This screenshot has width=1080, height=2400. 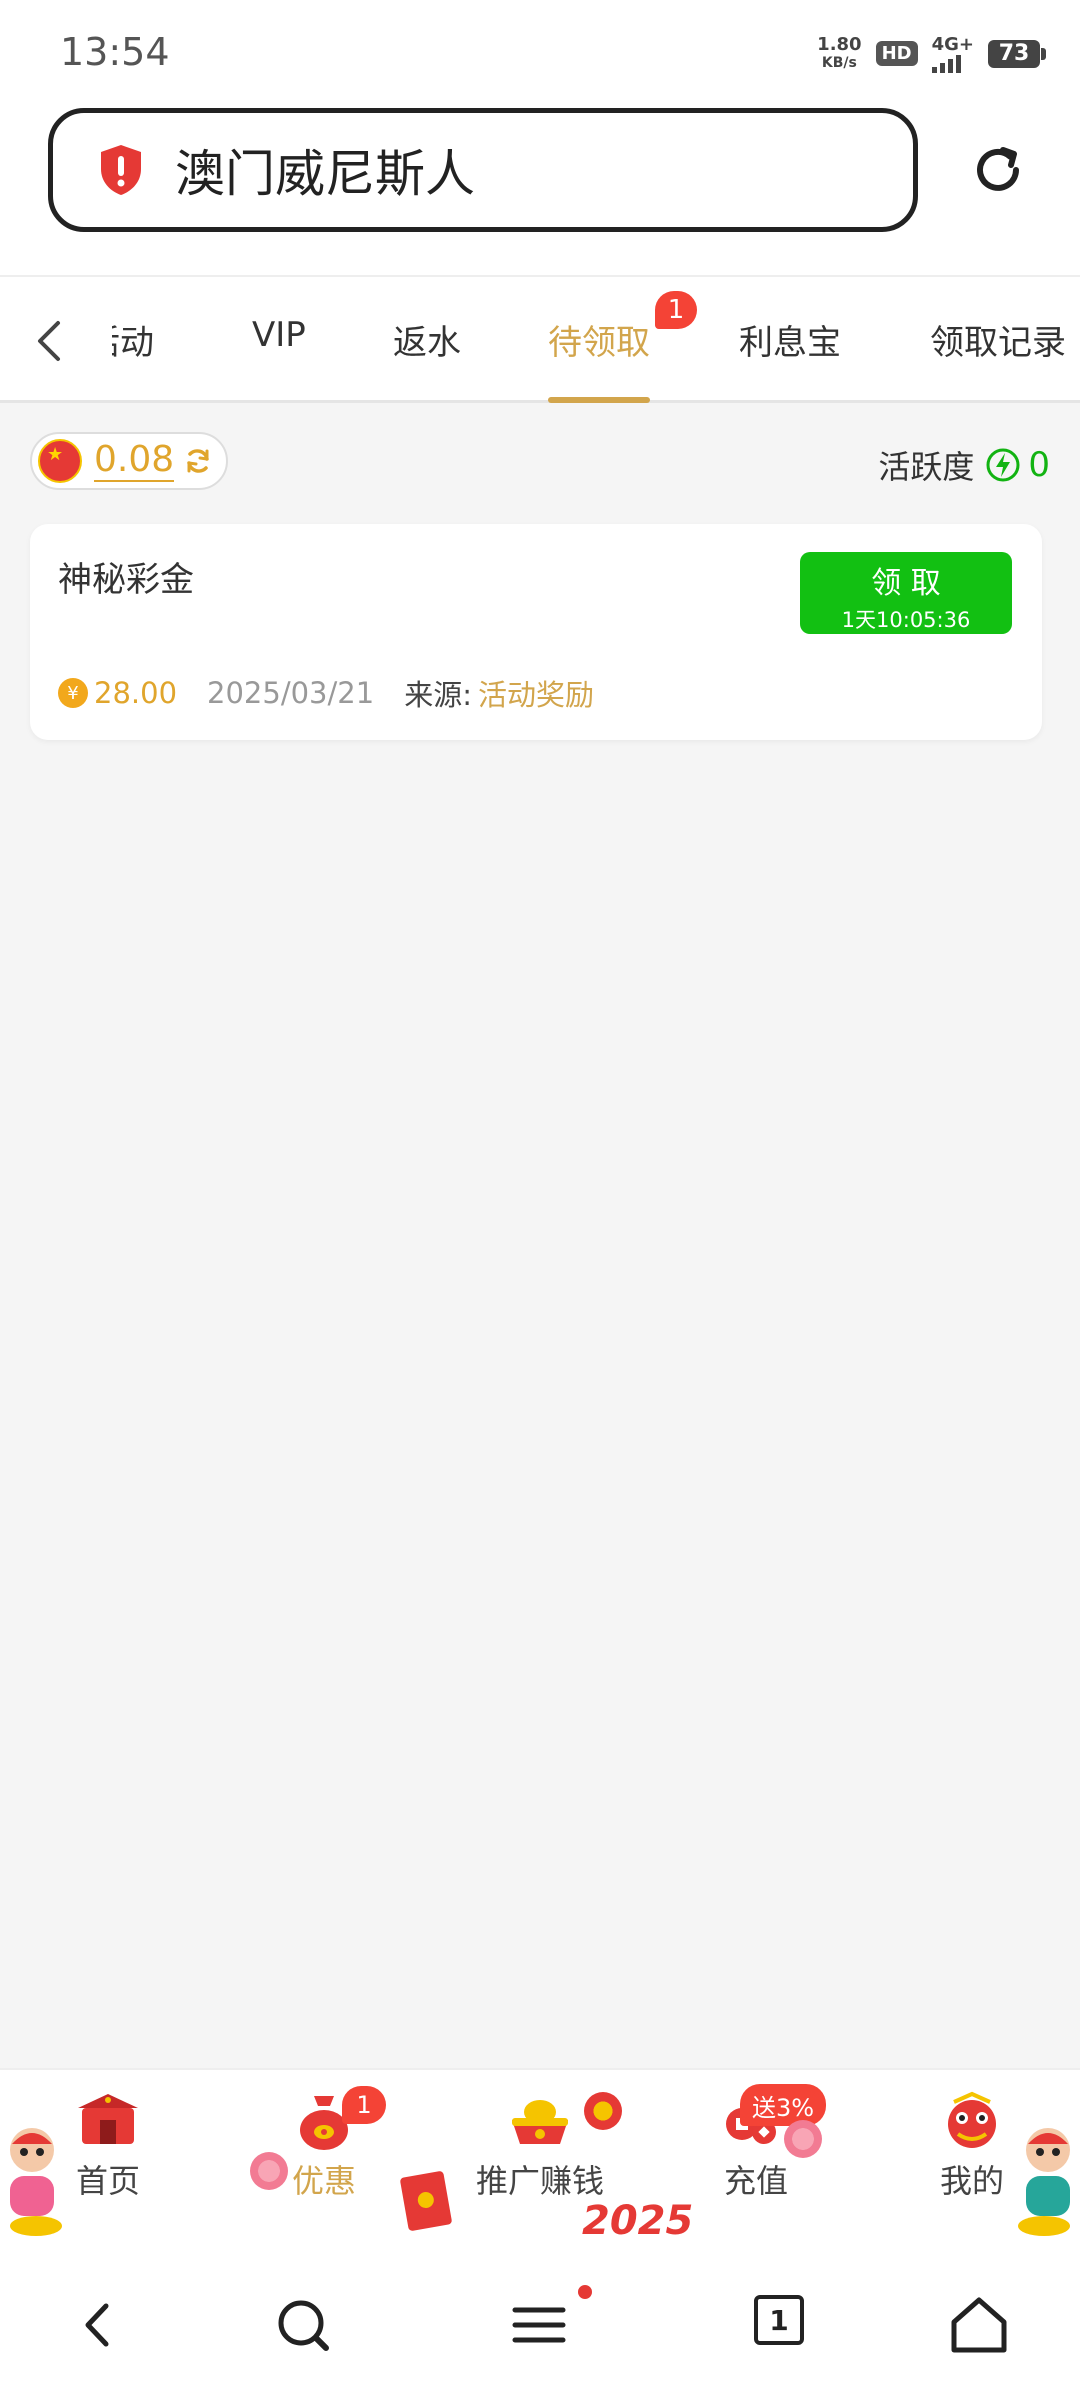 What do you see at coordinates (126, 580) in the screenshot?
I see `reward-title: 神秘彩金` at bounding box center [126, 580].